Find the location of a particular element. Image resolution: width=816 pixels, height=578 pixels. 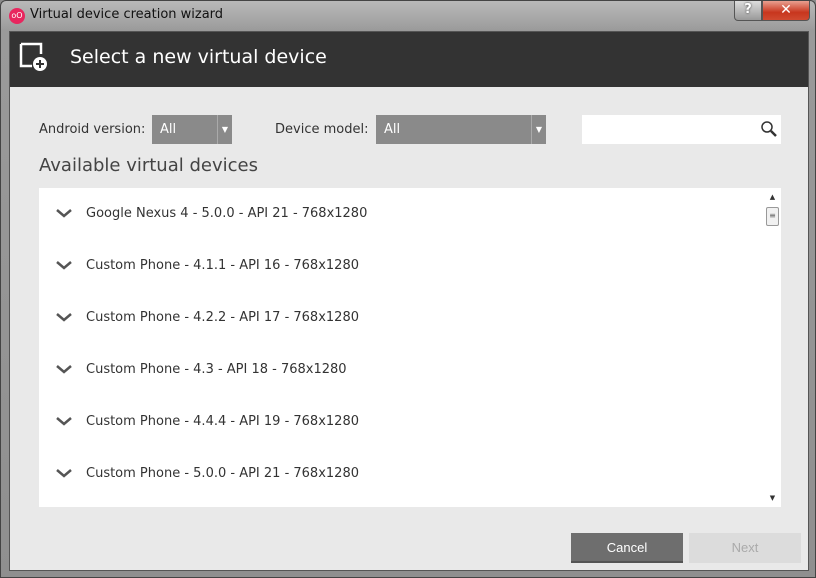

page-title: Select a new virtual device is located at coordinates (198, 57).